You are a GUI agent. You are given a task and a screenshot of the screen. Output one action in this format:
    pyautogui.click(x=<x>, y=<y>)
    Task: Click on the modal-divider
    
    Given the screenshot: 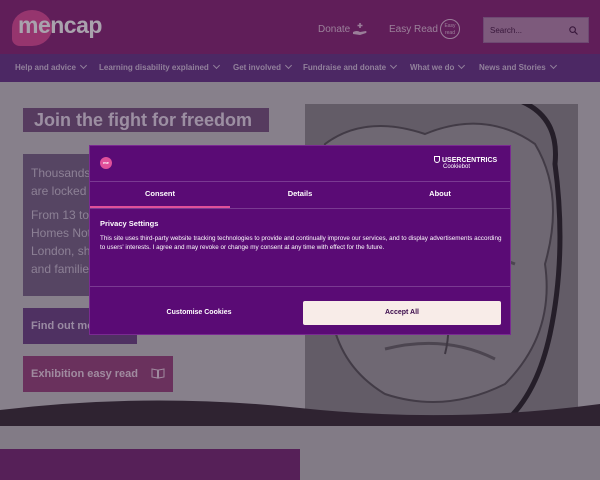 What is the action you would take?
    pyautogui.click(x=300, y=286)
    